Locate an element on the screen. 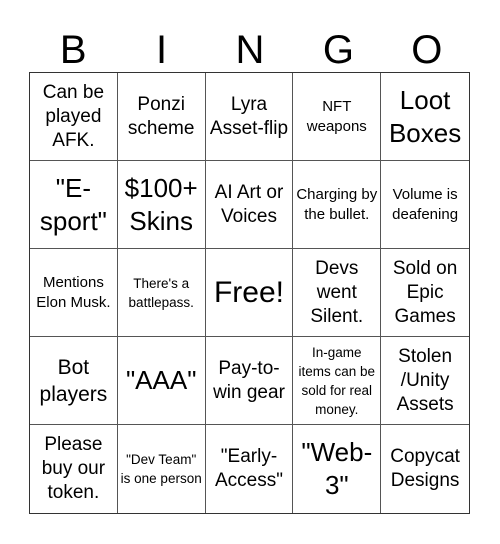 This screenshot has width=500, height=544. bingo-cell-text: Charging by the bullet. is located at coordinates (337, 204).